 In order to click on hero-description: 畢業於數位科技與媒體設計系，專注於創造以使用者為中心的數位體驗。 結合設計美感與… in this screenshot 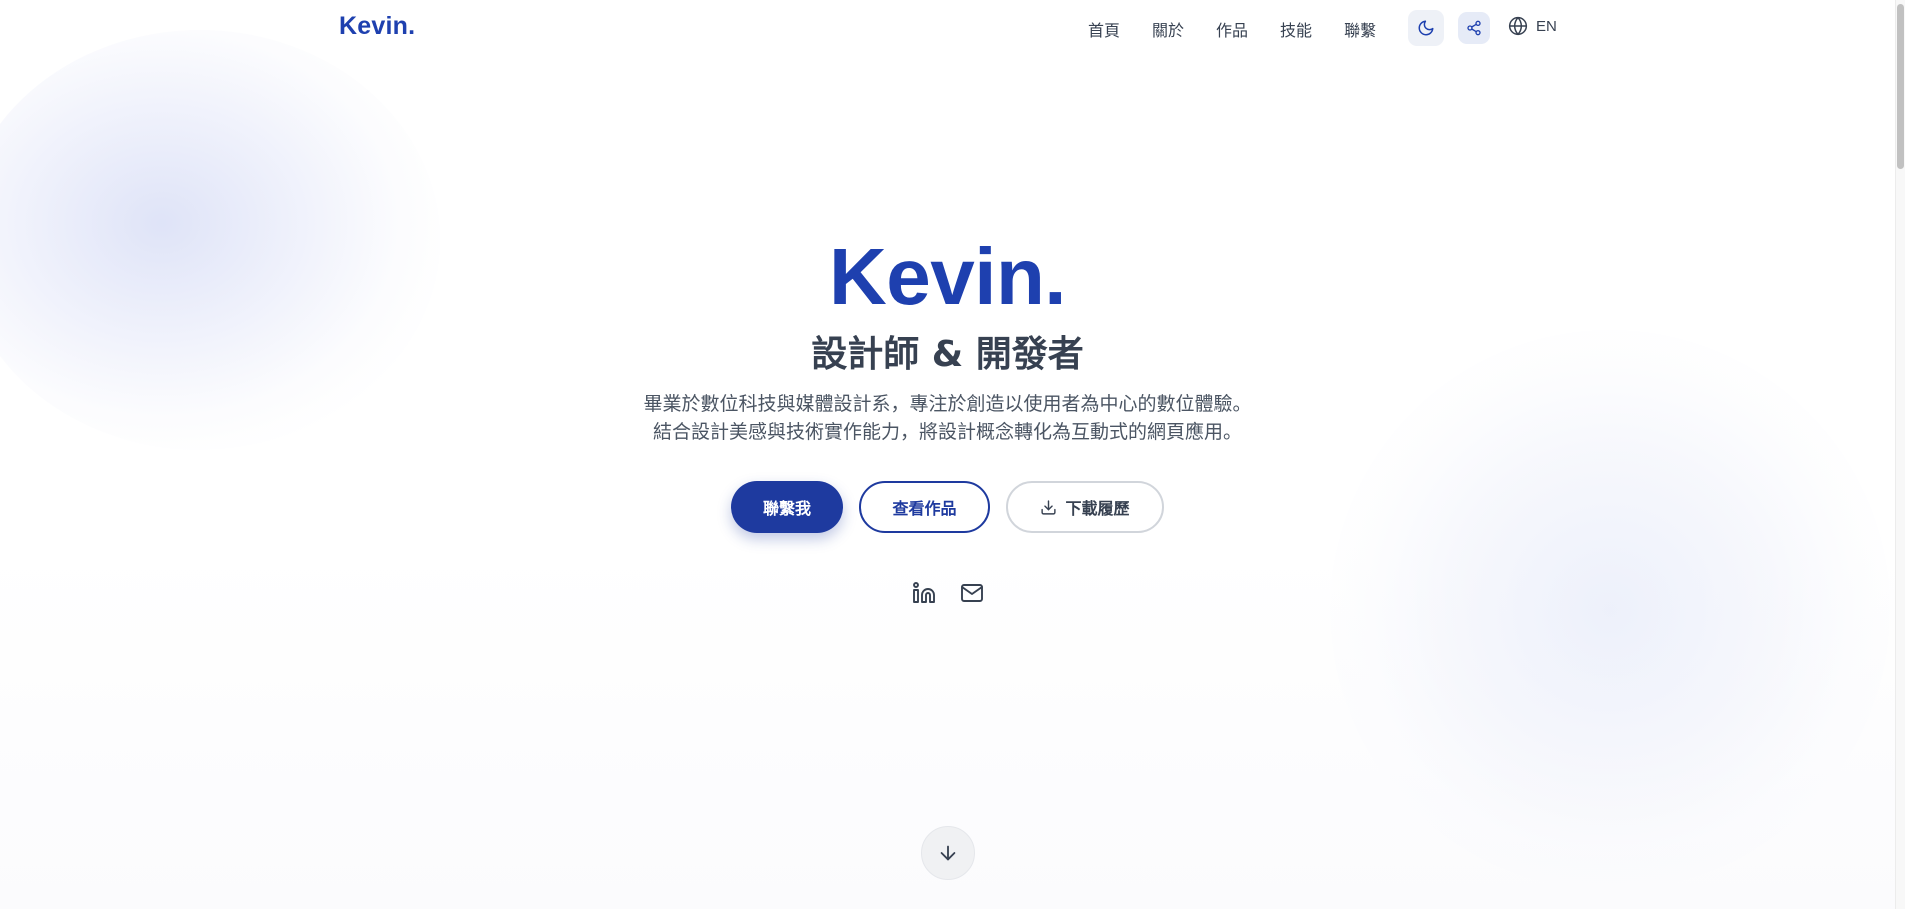, I will do `click(947, 418)`.